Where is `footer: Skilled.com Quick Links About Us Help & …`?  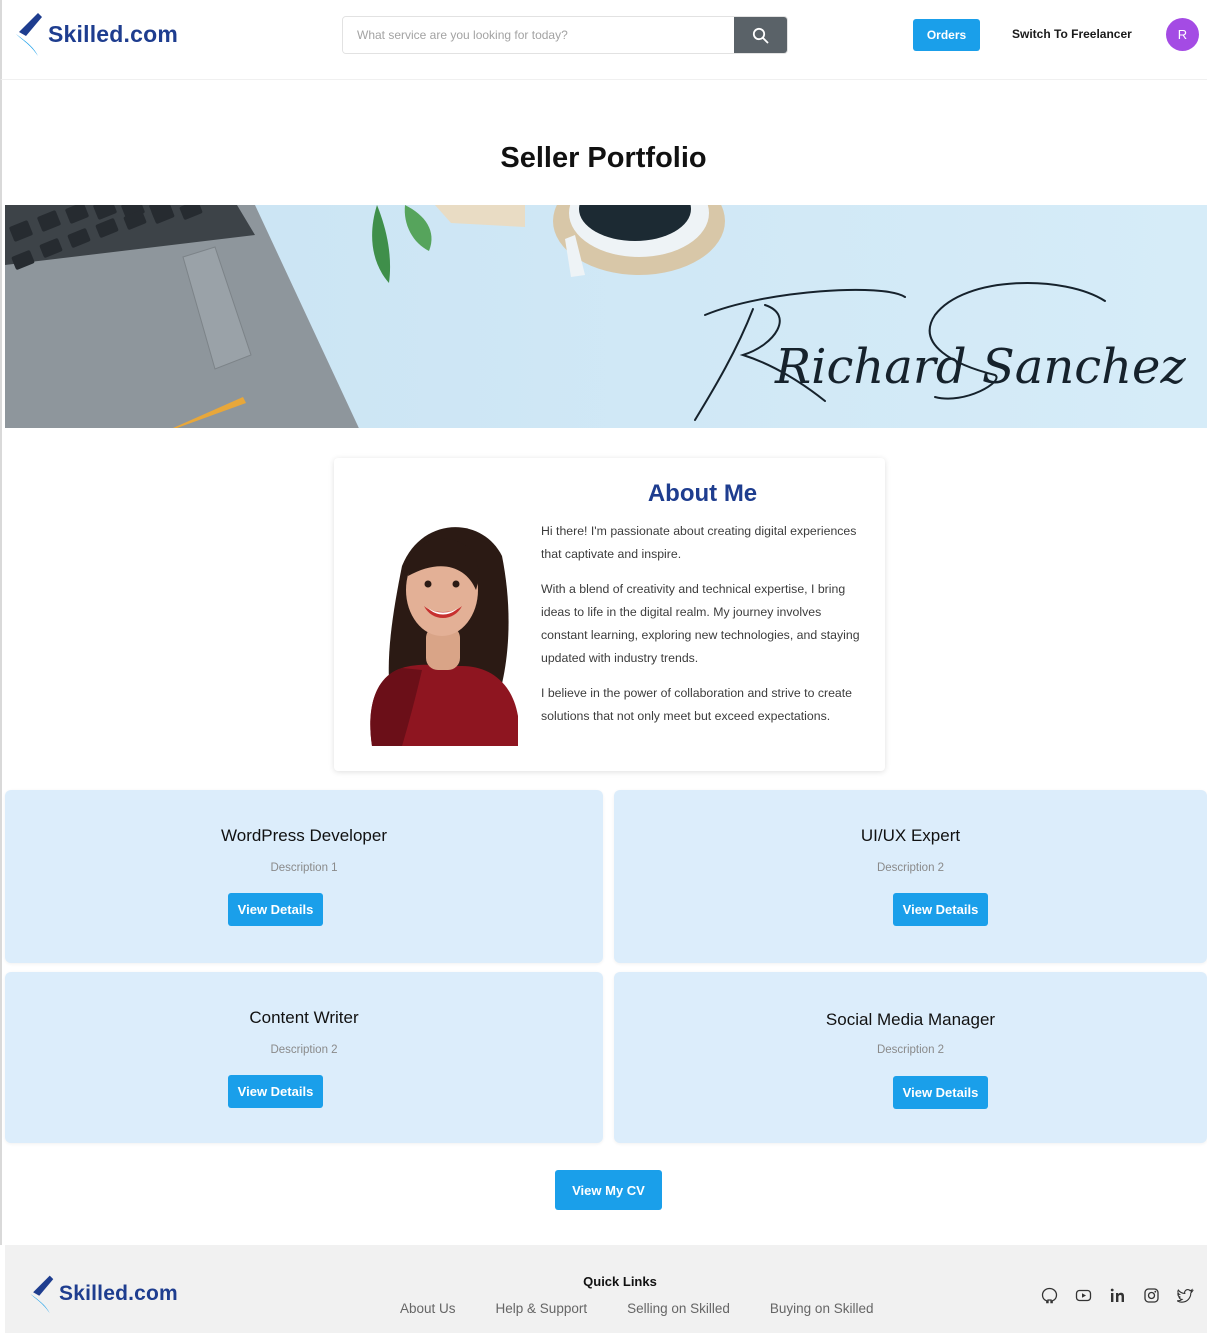 footer: Skilled.com Quick Links About Us Help & … is located at coordinates (606, 1289).